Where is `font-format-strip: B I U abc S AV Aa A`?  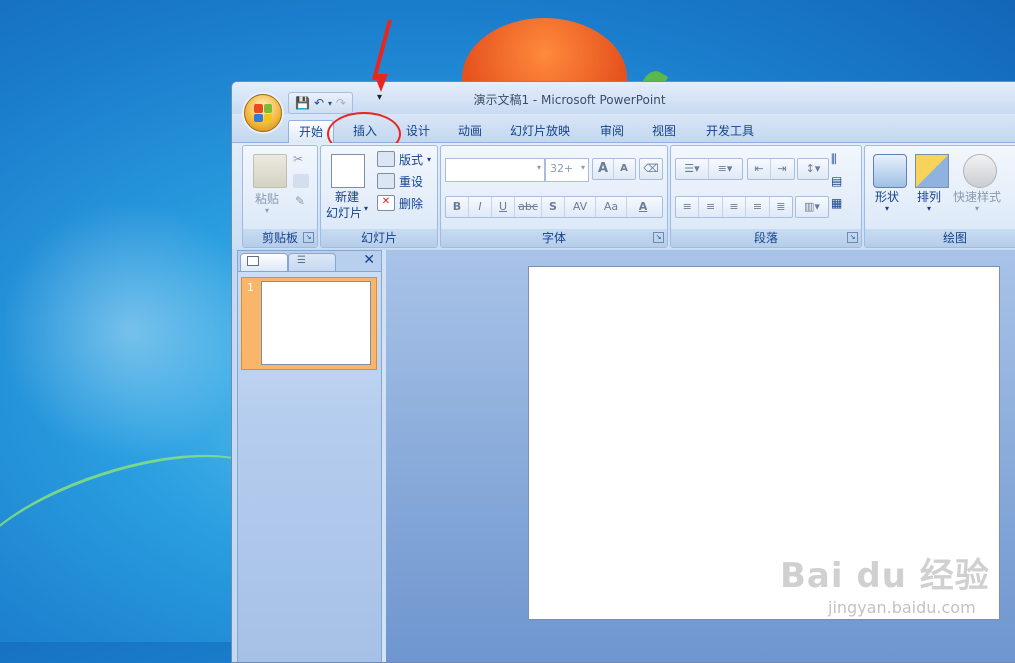 font-format-strip: B I U abc S AV Aa A is located at coordinates (554, 207).